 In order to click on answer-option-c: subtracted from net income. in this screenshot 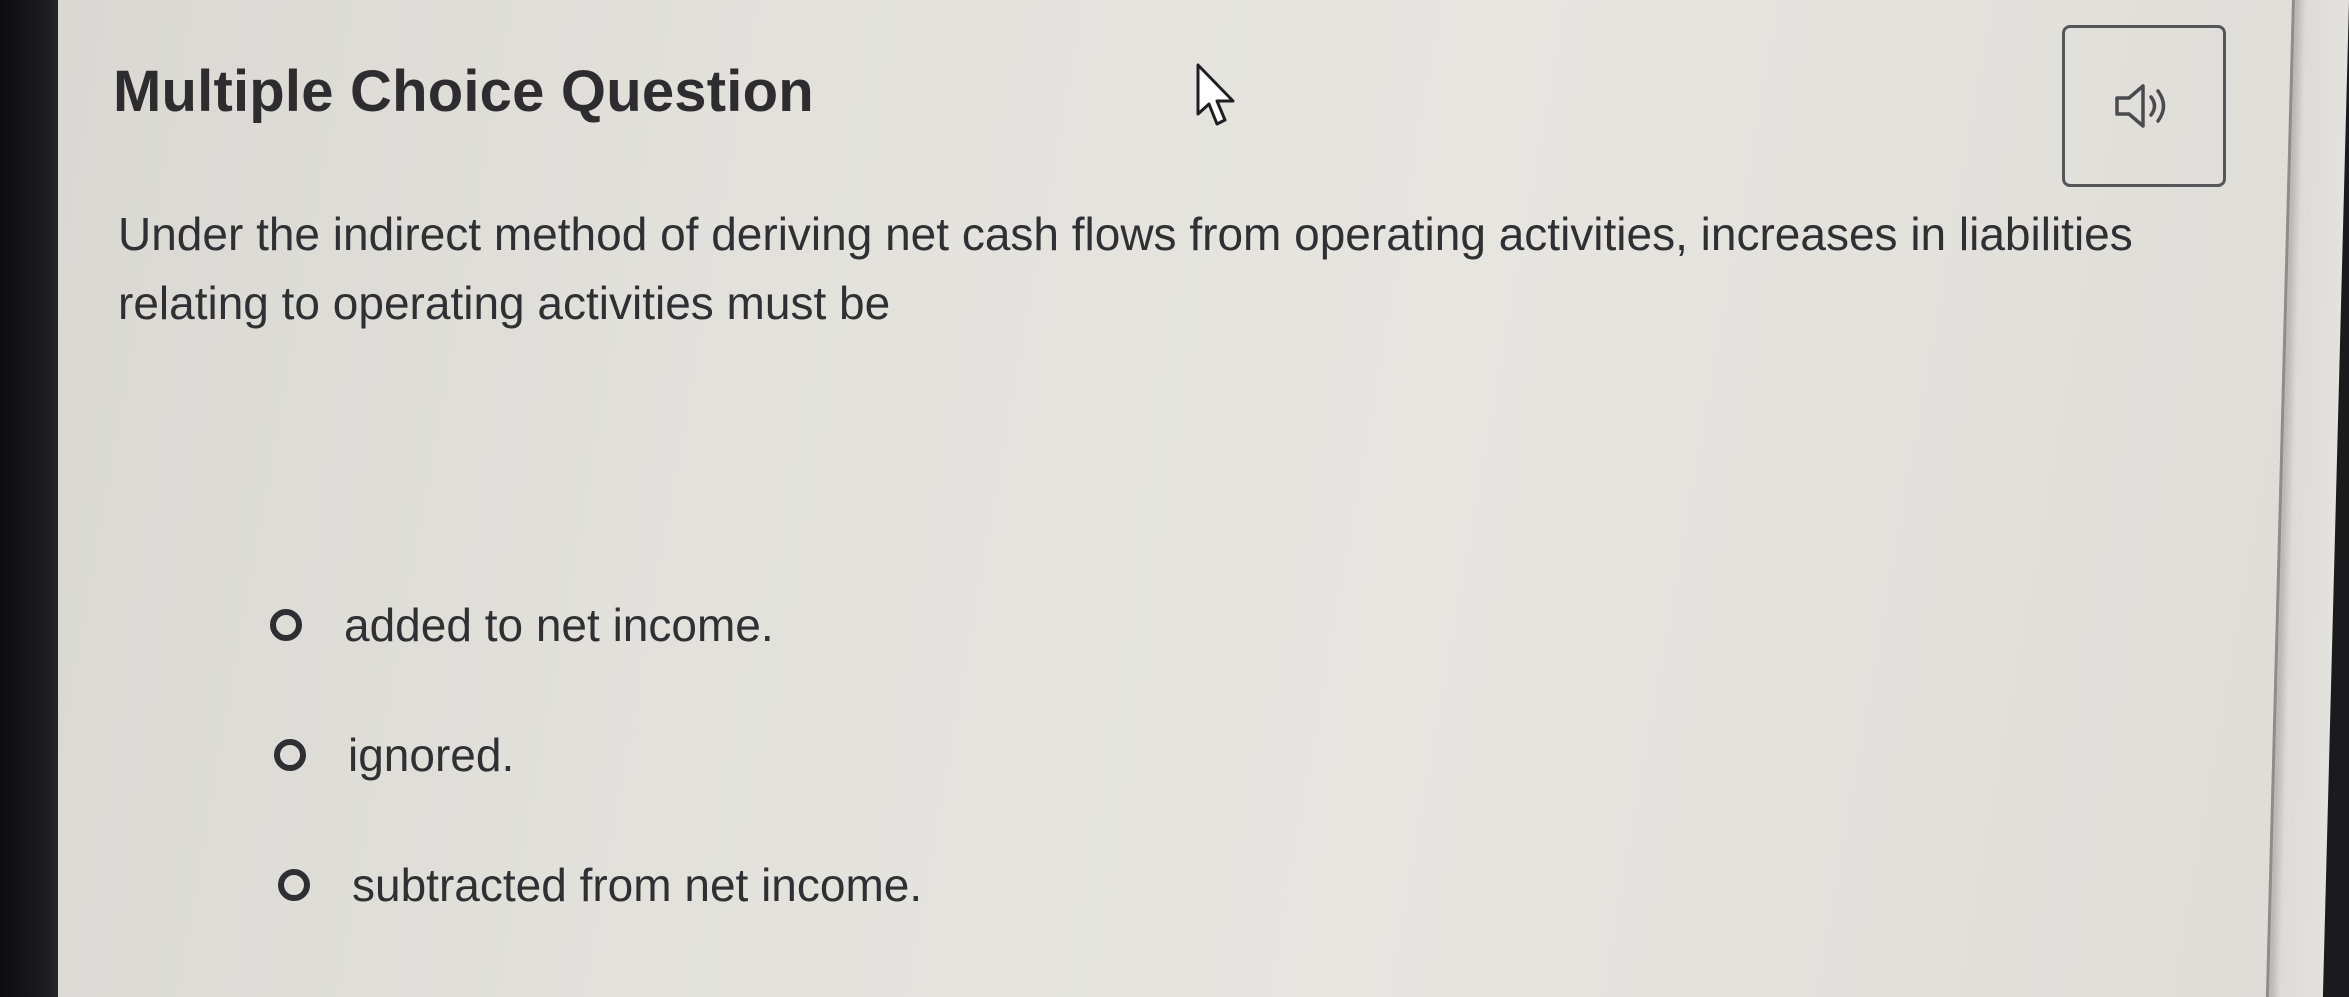, I will do `click(600, 885)`.